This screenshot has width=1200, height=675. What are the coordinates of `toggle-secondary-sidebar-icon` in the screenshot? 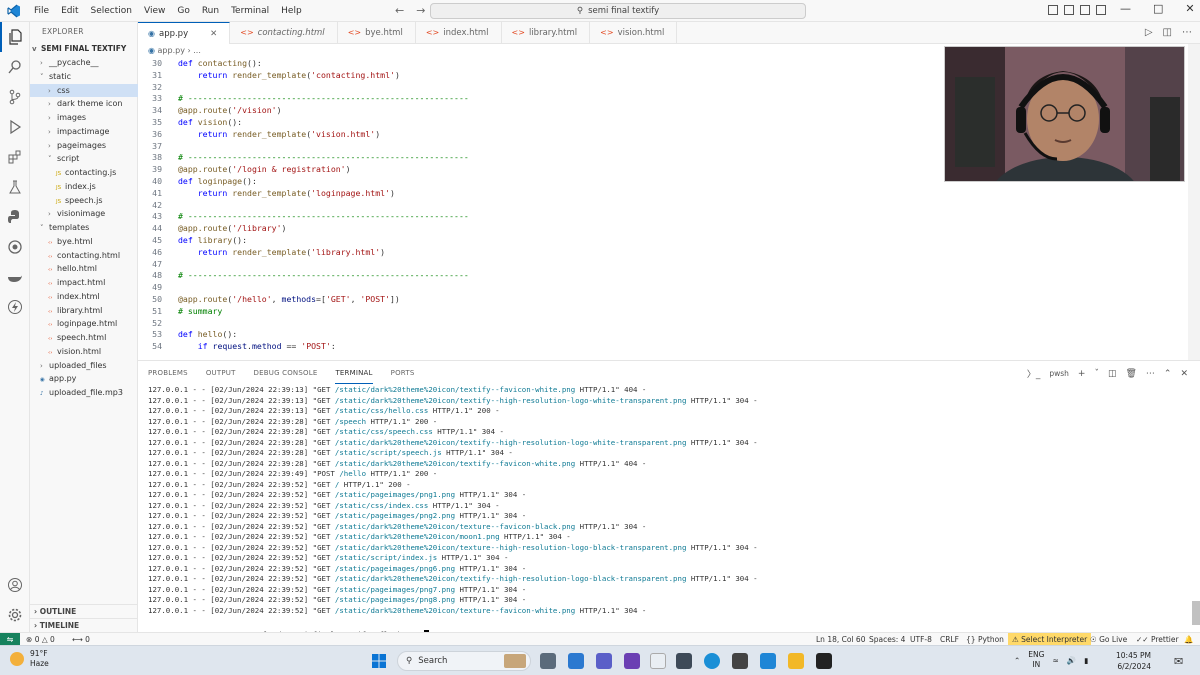 It's located at (1085, 10).